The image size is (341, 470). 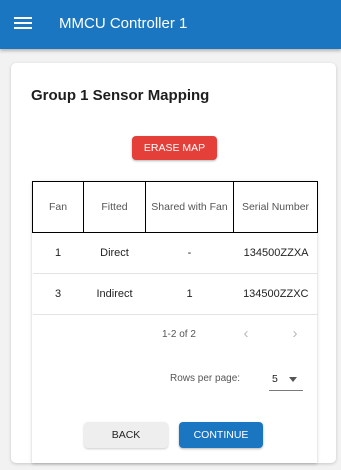 I want to click on hamburger-menu-icon, so click(x=23, y=23).